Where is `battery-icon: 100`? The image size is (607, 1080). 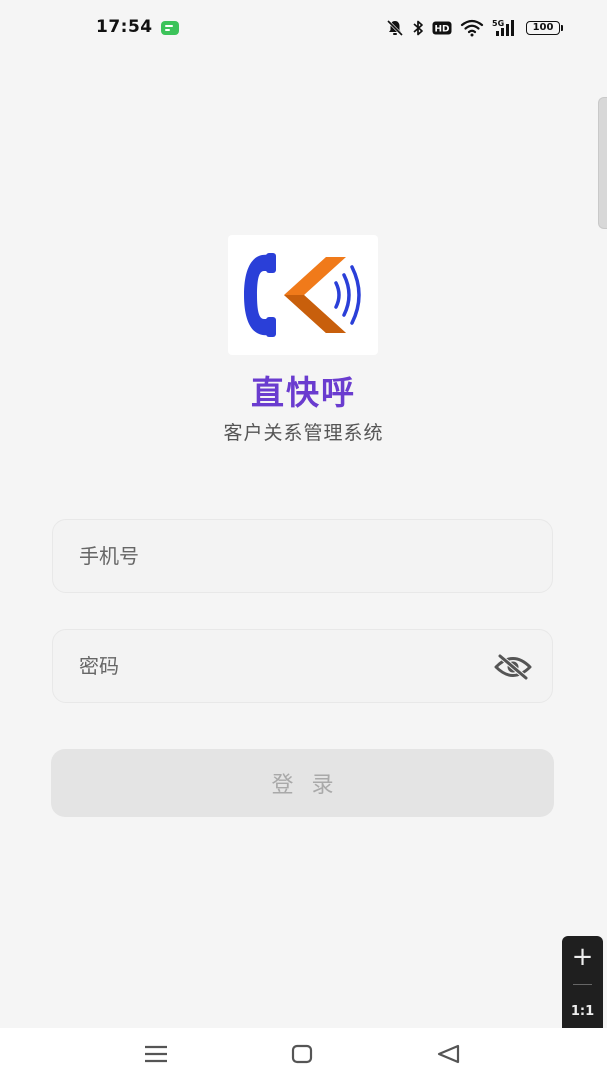 battery-icon: 100 is located at coordinates (544, 28).